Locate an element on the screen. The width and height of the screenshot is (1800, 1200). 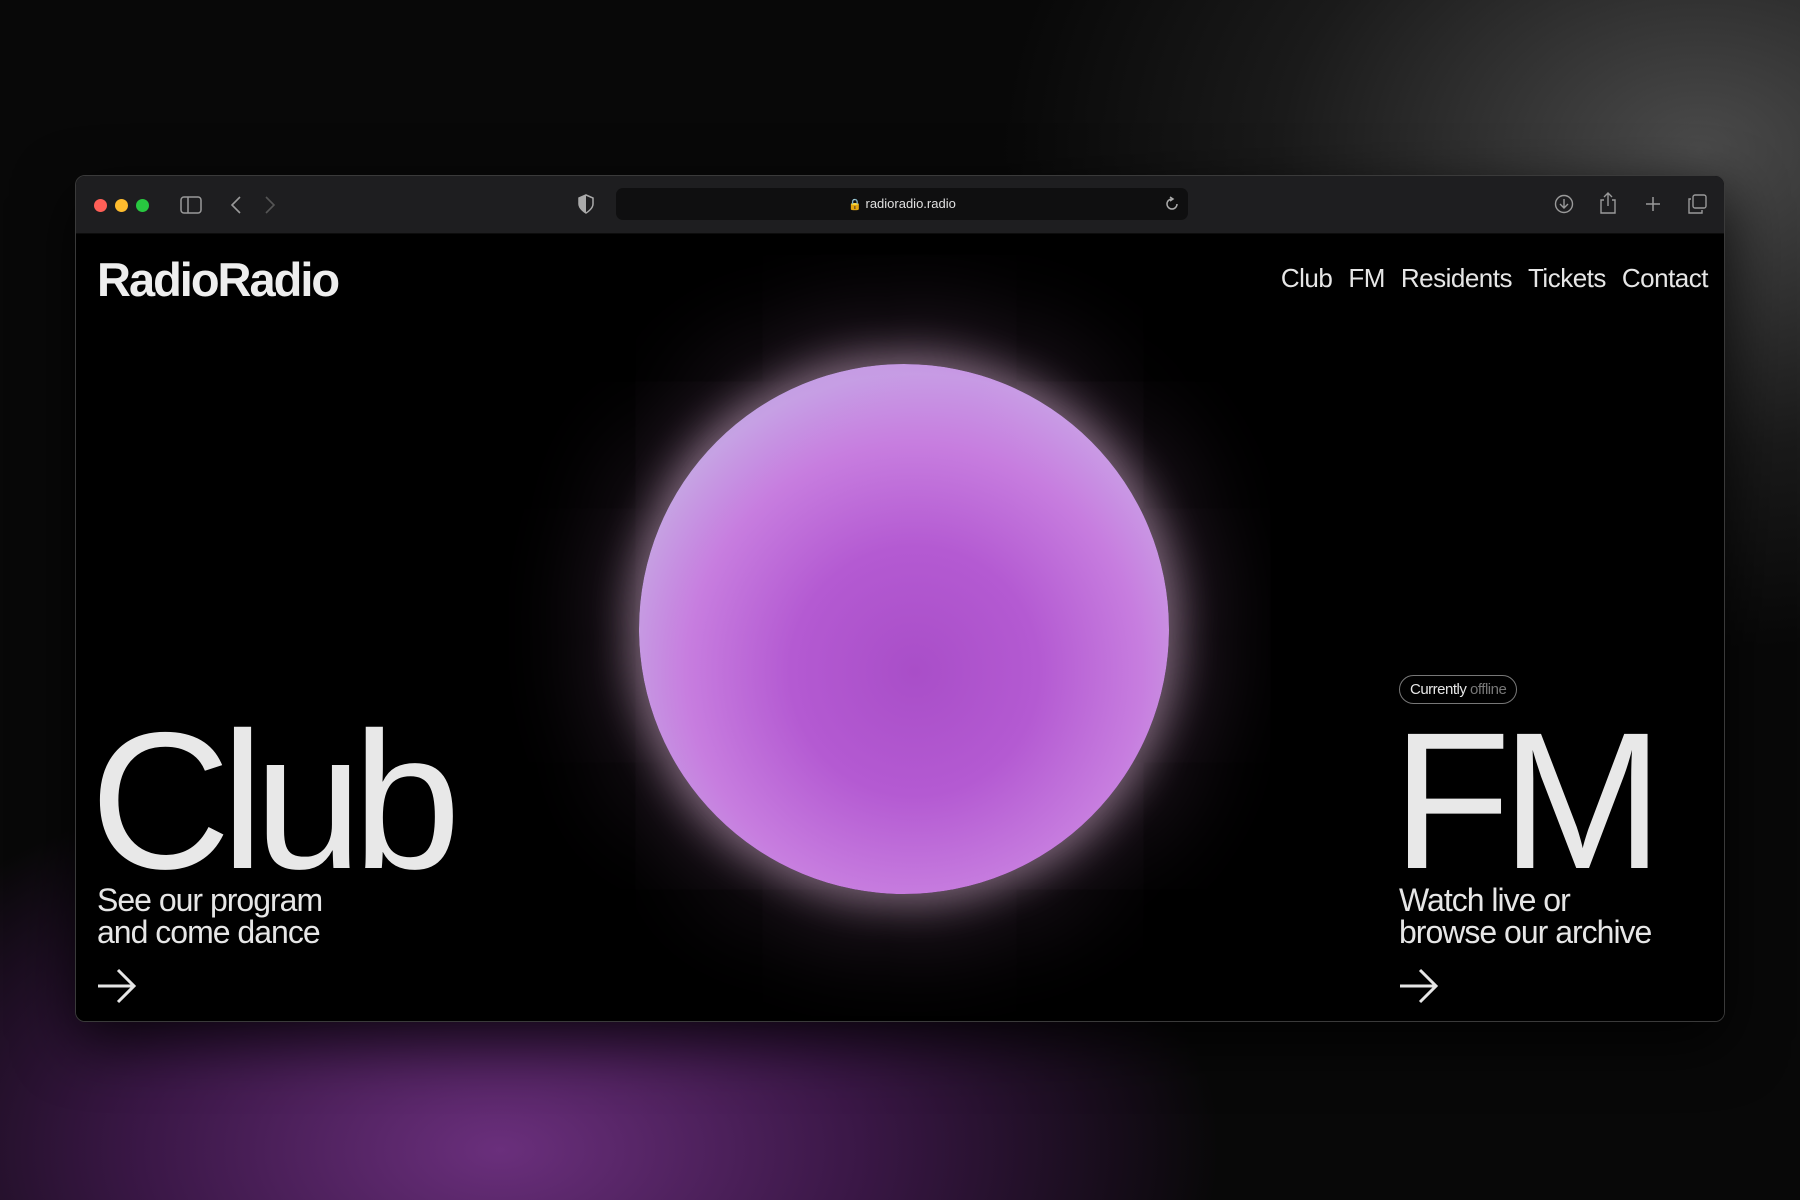
fm-tagline-2: browse our archive is located at coordinates (1525, 932).